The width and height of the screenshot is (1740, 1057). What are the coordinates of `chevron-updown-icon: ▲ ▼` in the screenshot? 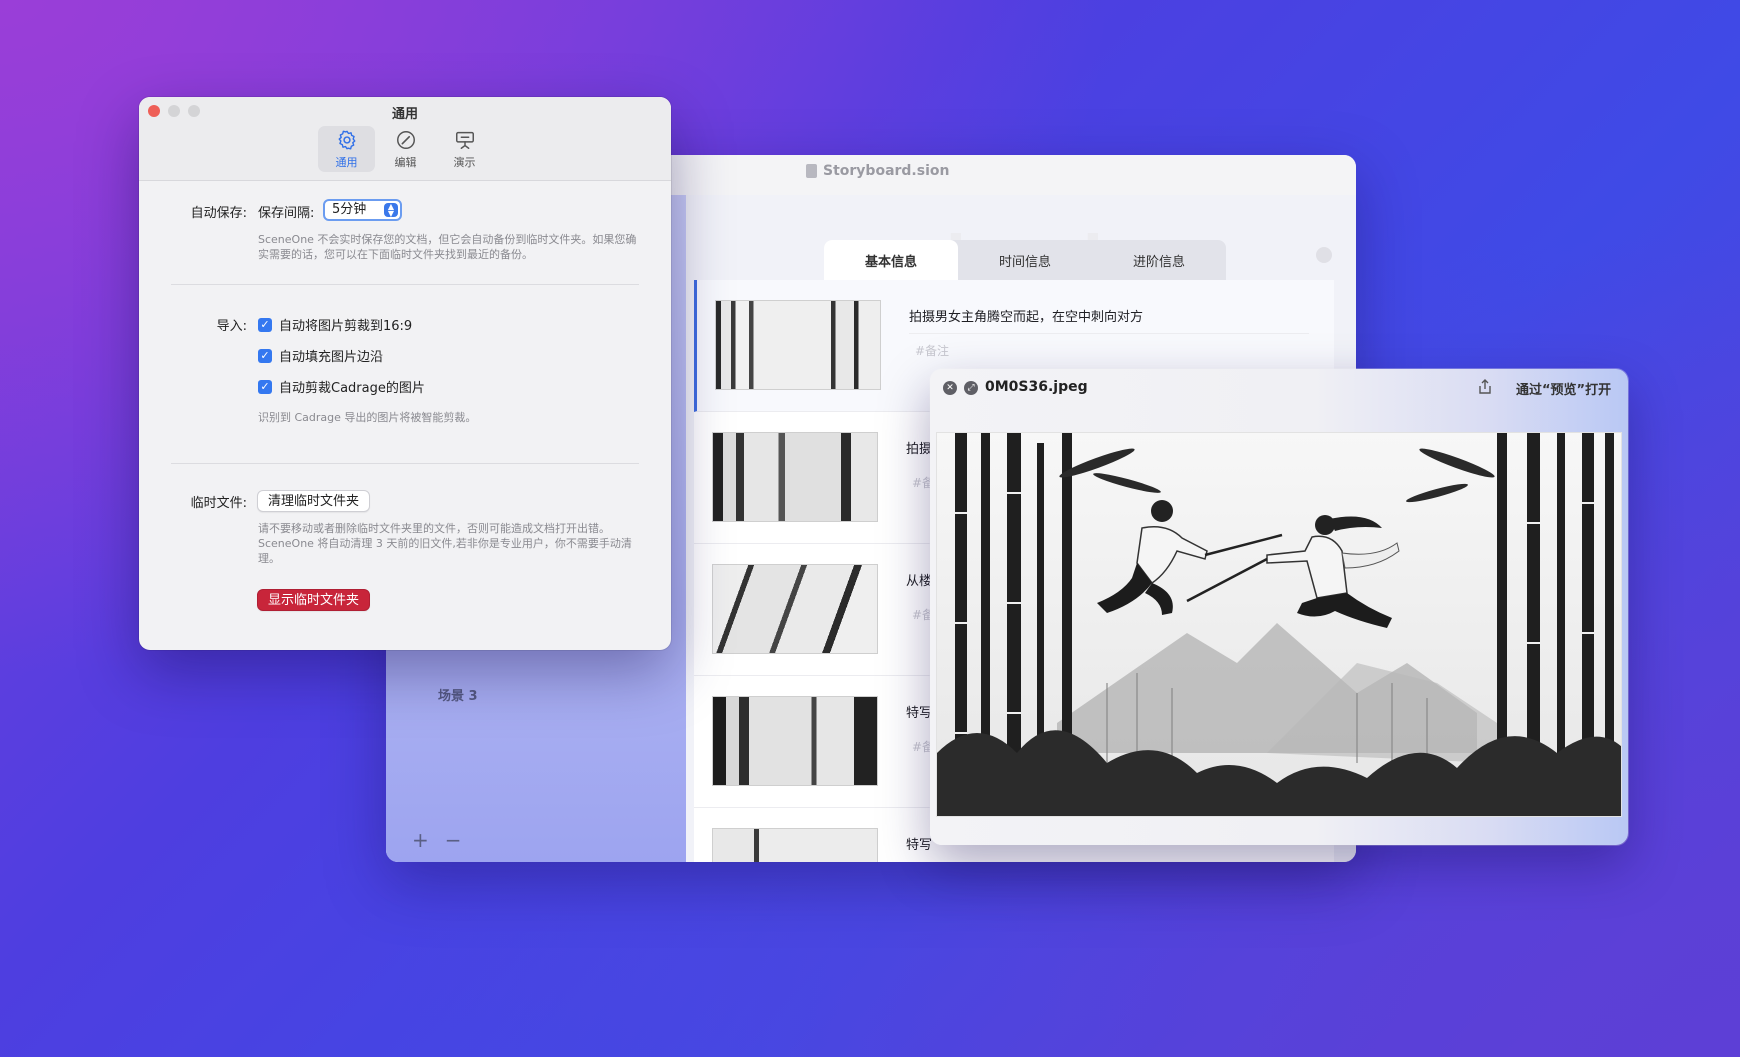 It's located at (391, 210).